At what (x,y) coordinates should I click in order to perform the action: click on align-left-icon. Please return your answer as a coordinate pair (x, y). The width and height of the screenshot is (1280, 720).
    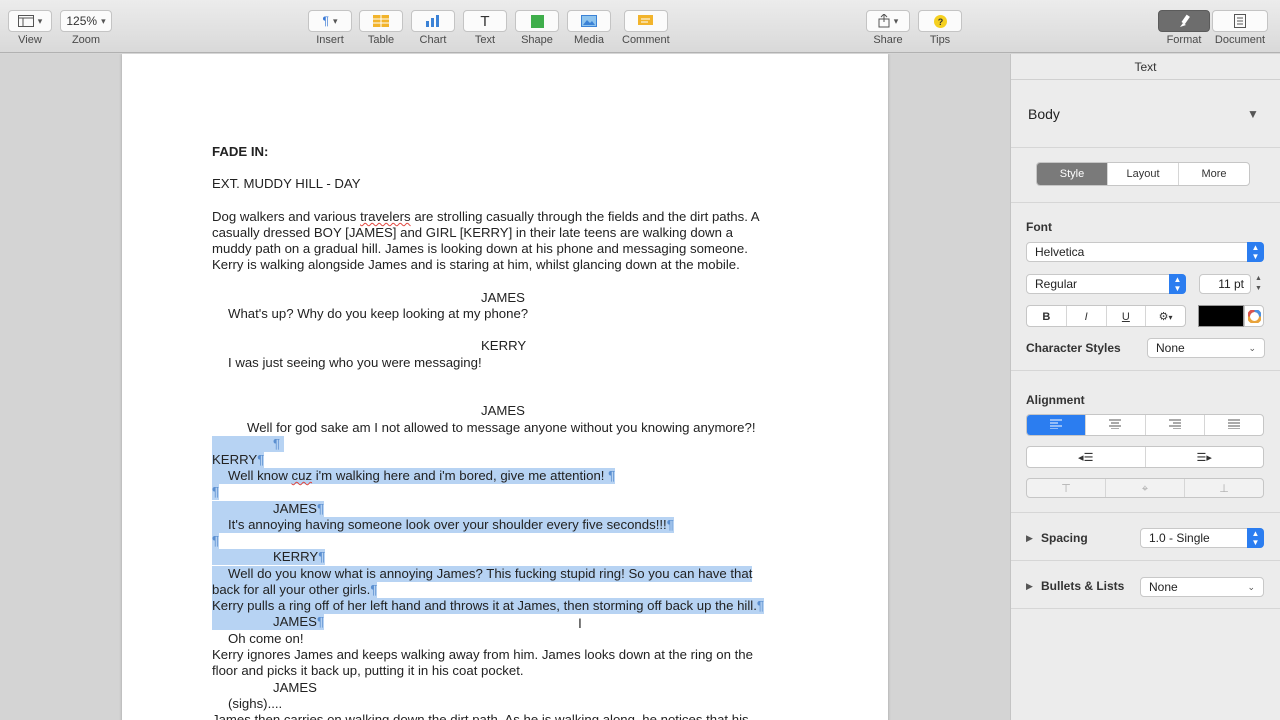
    Looking at the image, I should click on (1056, 424).